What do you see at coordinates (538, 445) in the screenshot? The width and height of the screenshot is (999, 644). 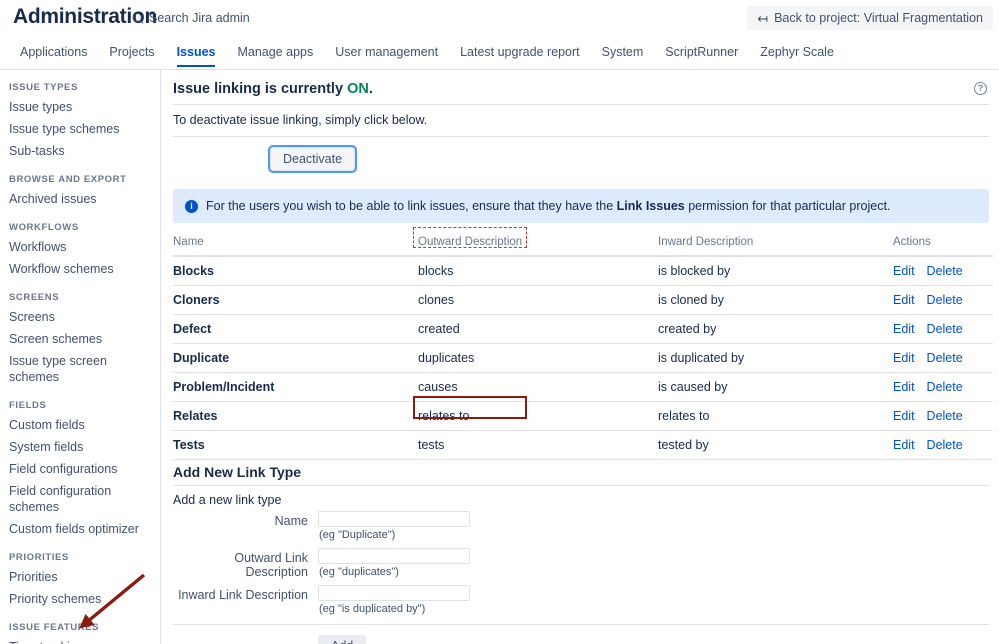 I see `cell-outward-description: tests` at bounding box center [538, 445].